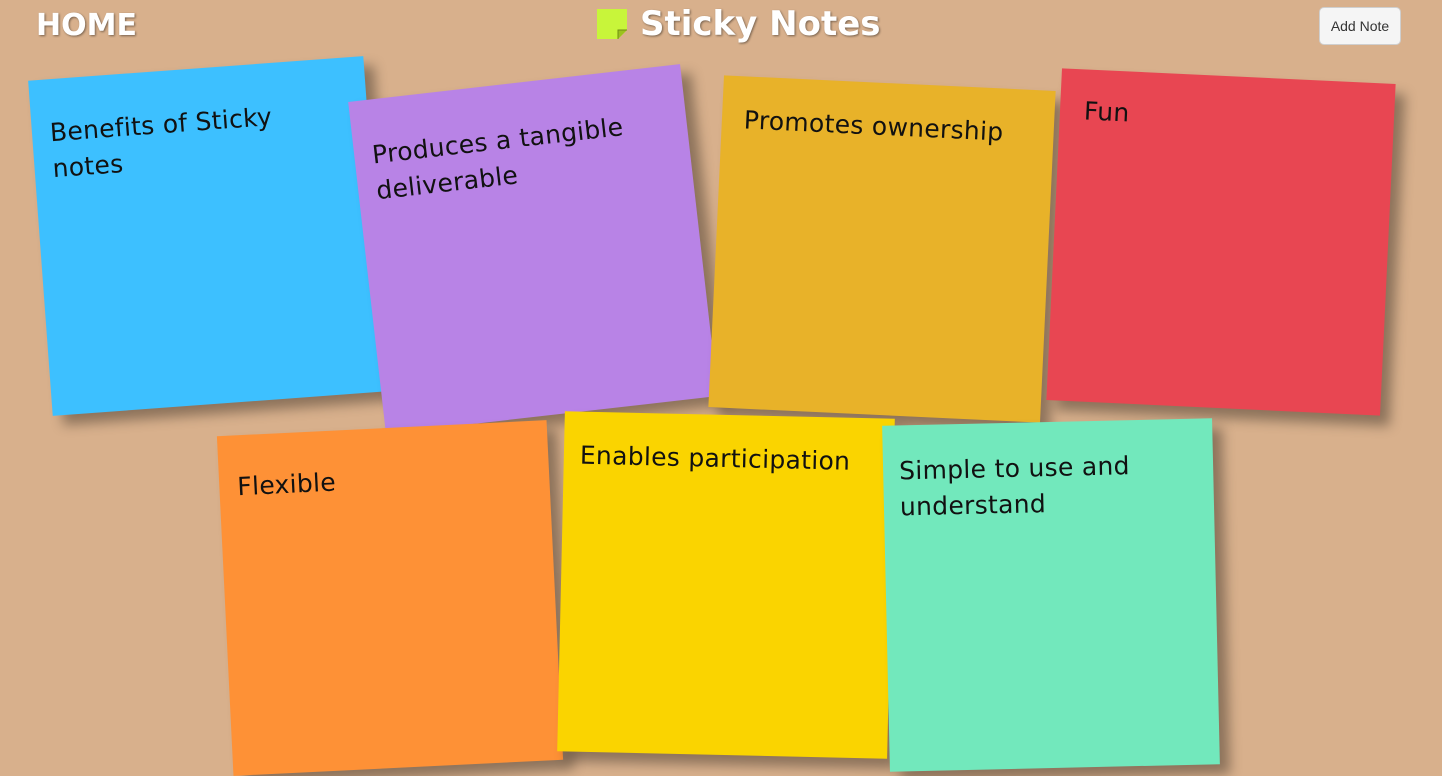 This screenshot has width=1442, height=776. What do you see at coordinates (726, 585) in the screenshot?
I see `sticky-note: Enables participation` at bounding box center [726, 585].